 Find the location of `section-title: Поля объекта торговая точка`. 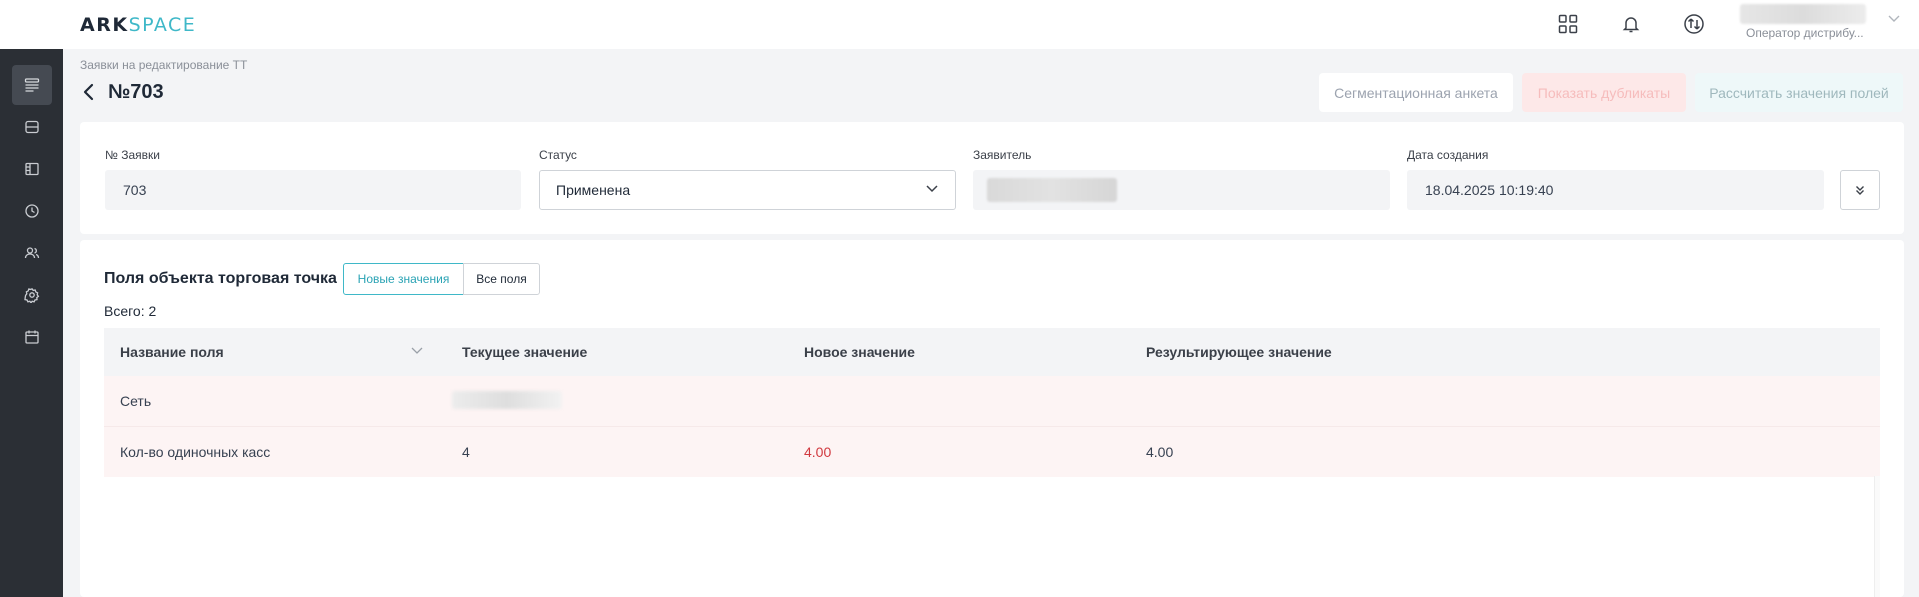

section-title: Поля объекта торговая точка is located at coordinates (220, 278).